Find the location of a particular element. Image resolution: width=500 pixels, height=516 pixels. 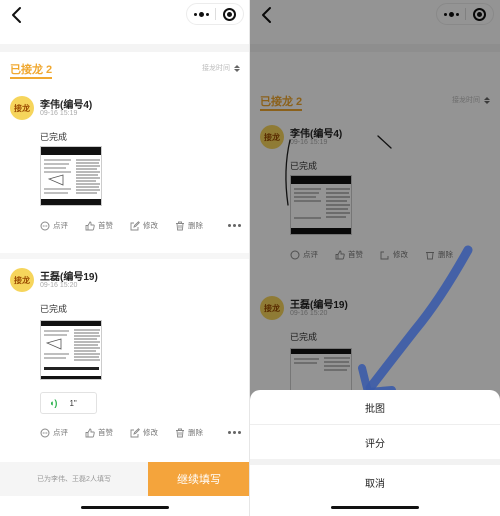

entry-name: 李伟(编号4) is located at coordinates (66, 105).